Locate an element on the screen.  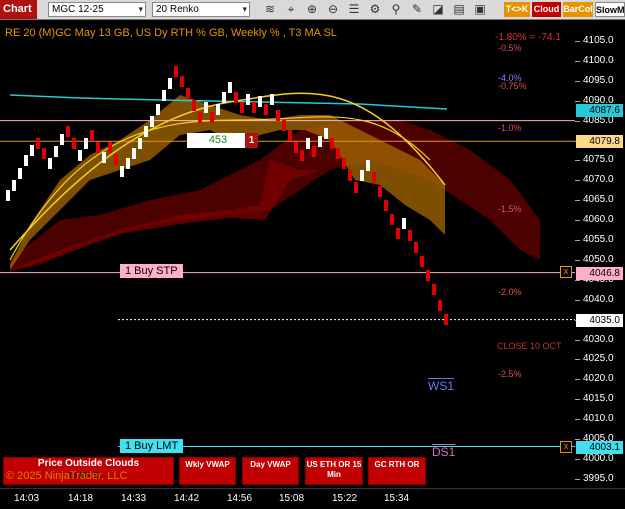
drawing-tools-icon: ◪ is located at coordinates (438, 9).